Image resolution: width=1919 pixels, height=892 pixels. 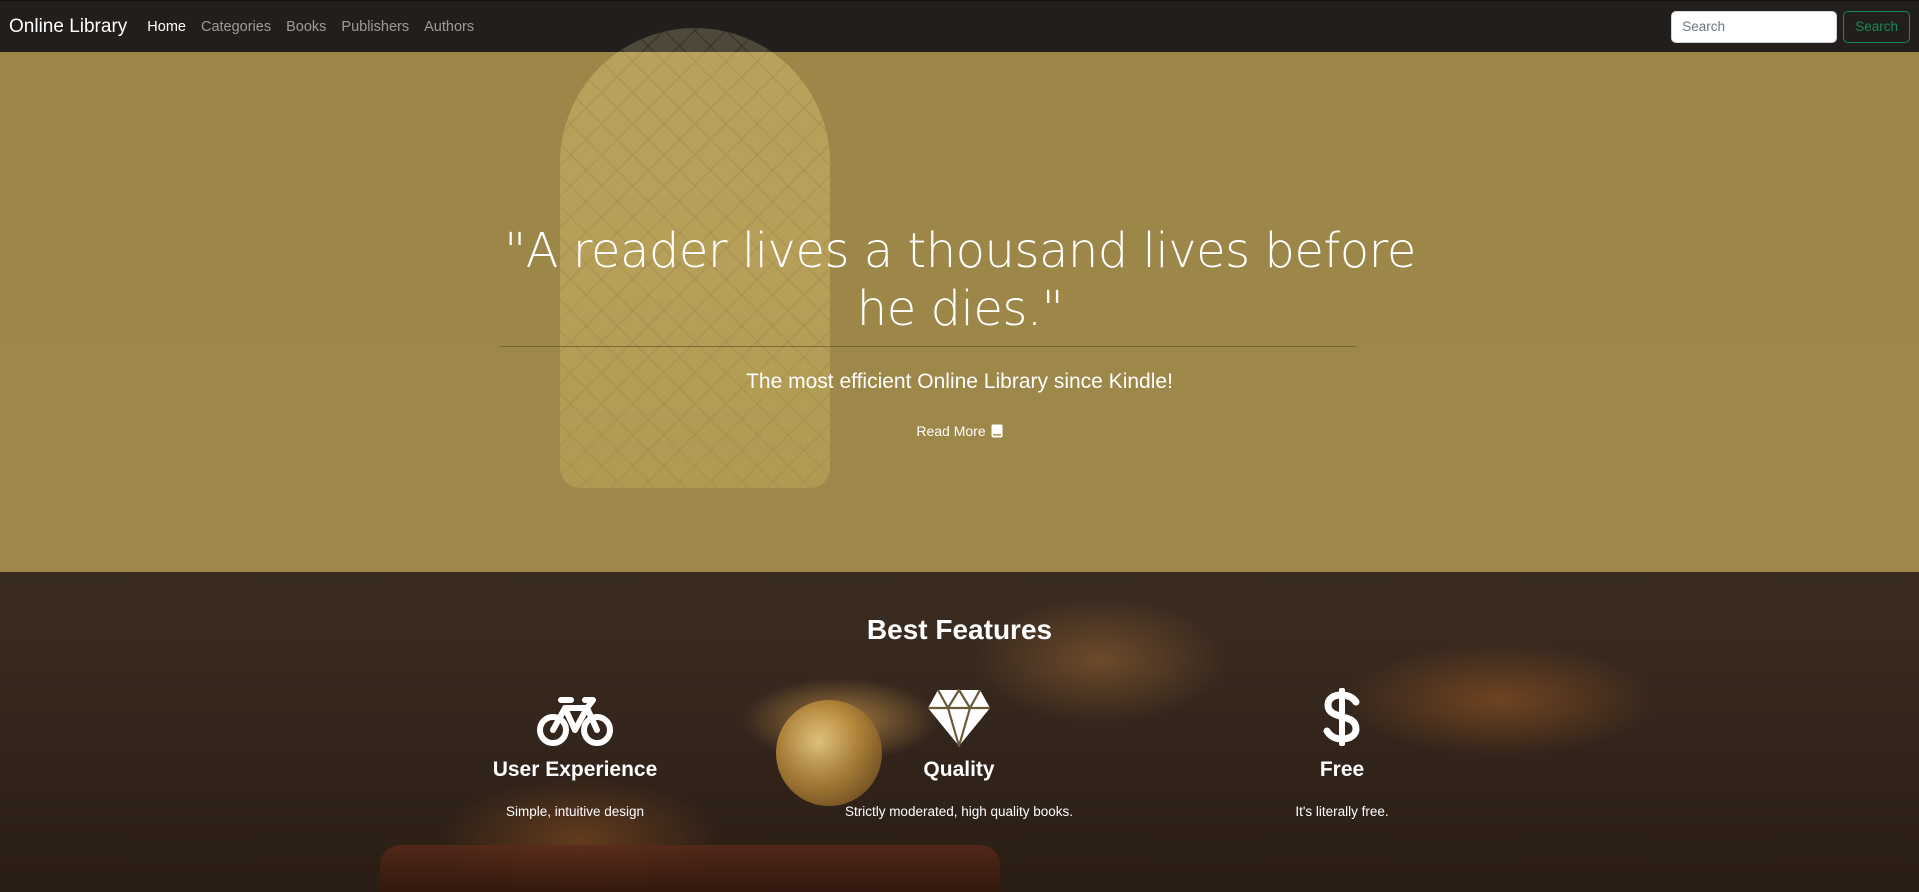 I want to click on nav-link-home: Home, so click(x=166, y=27).